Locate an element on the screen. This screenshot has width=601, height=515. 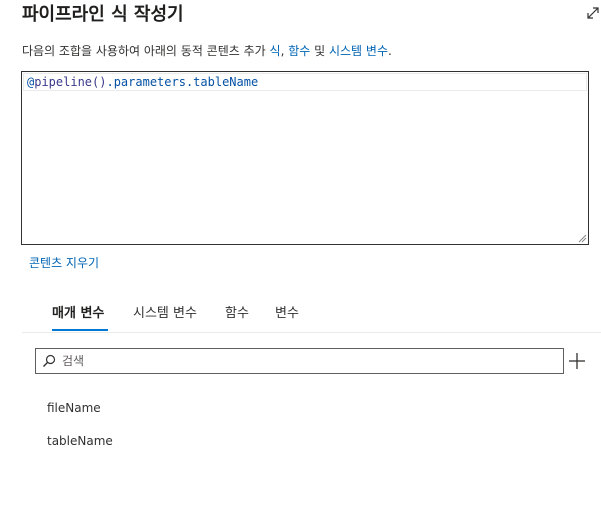
description-end: . is located at coordinates (389, 51).